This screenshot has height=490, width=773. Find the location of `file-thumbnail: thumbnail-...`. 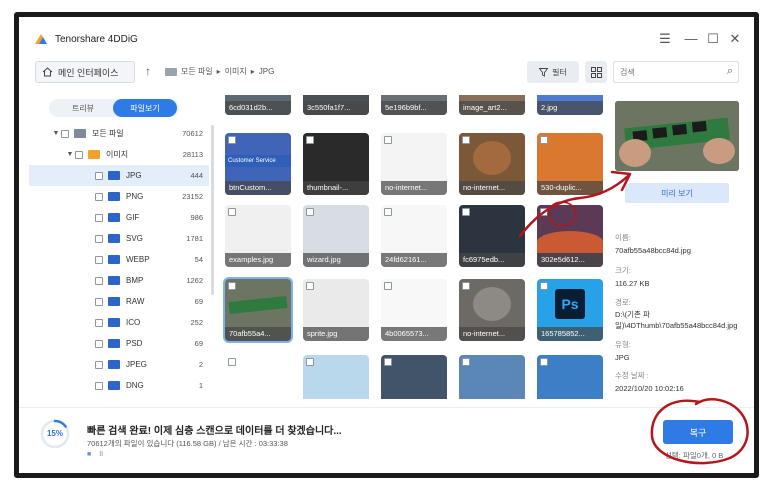

file-thumbnail: thumbnail-... is located at coordinates (336, 164).